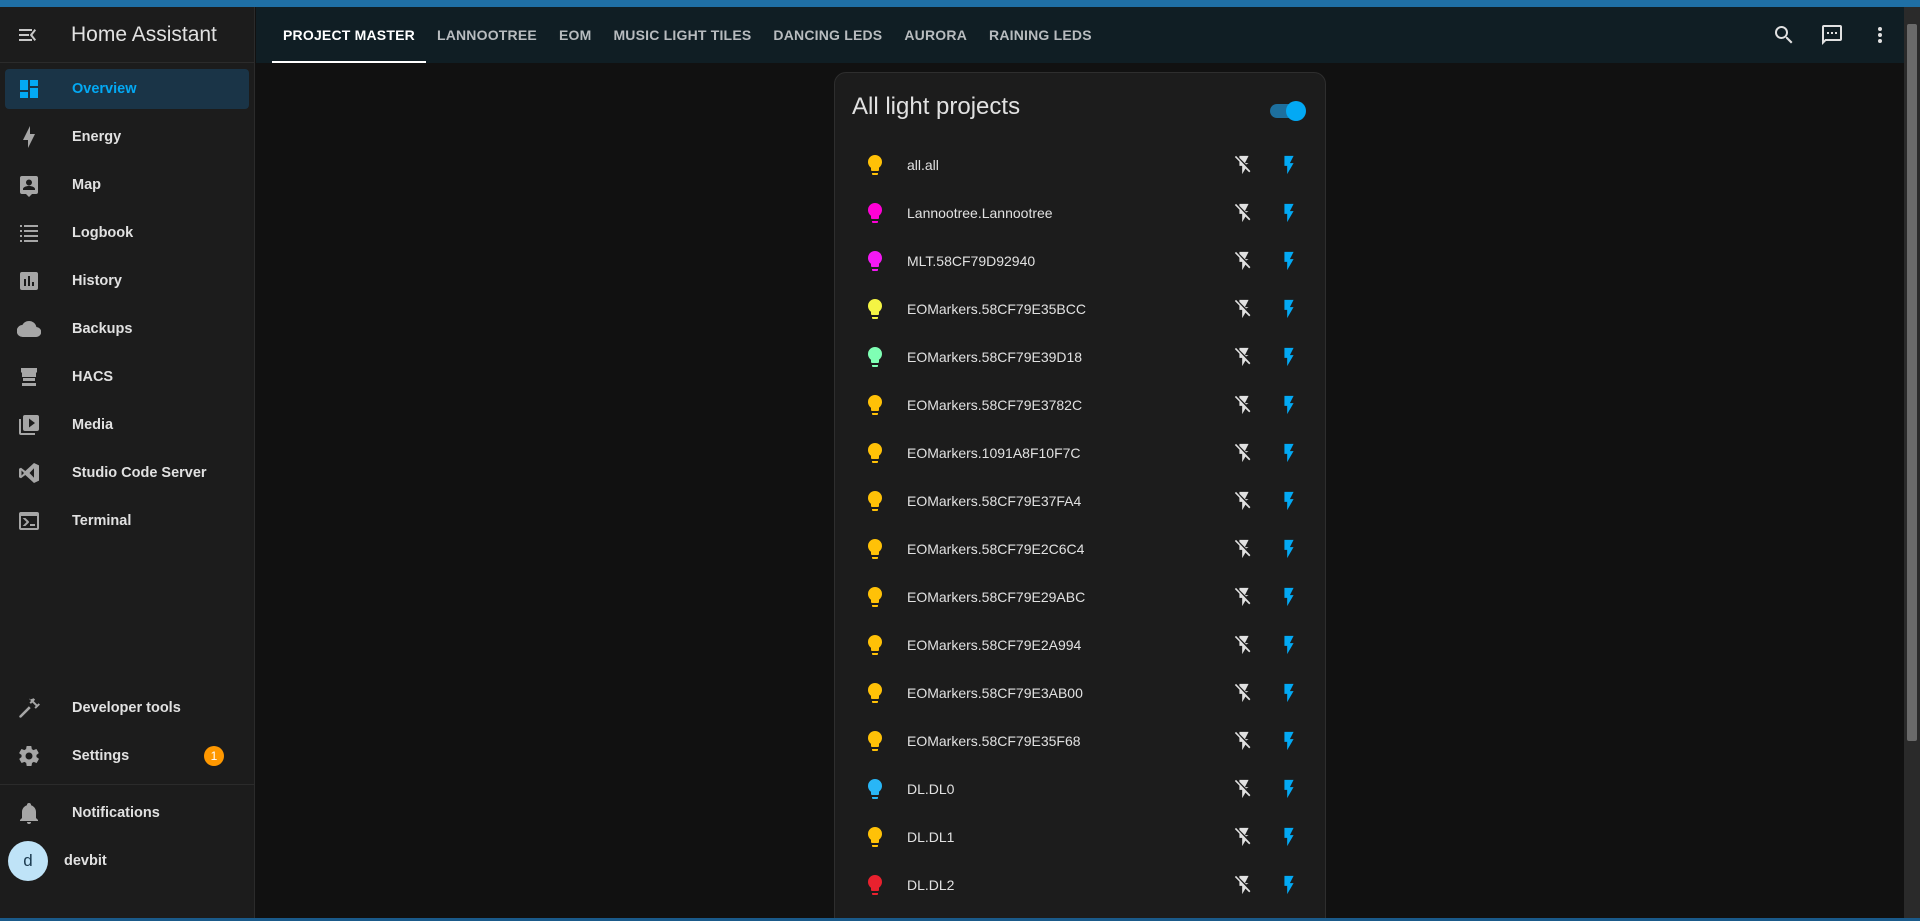 This screenshot has width=1920, height=921. I want to click on sidebar-item-studio-code-server: Studio Code Server, so click(127, 473).